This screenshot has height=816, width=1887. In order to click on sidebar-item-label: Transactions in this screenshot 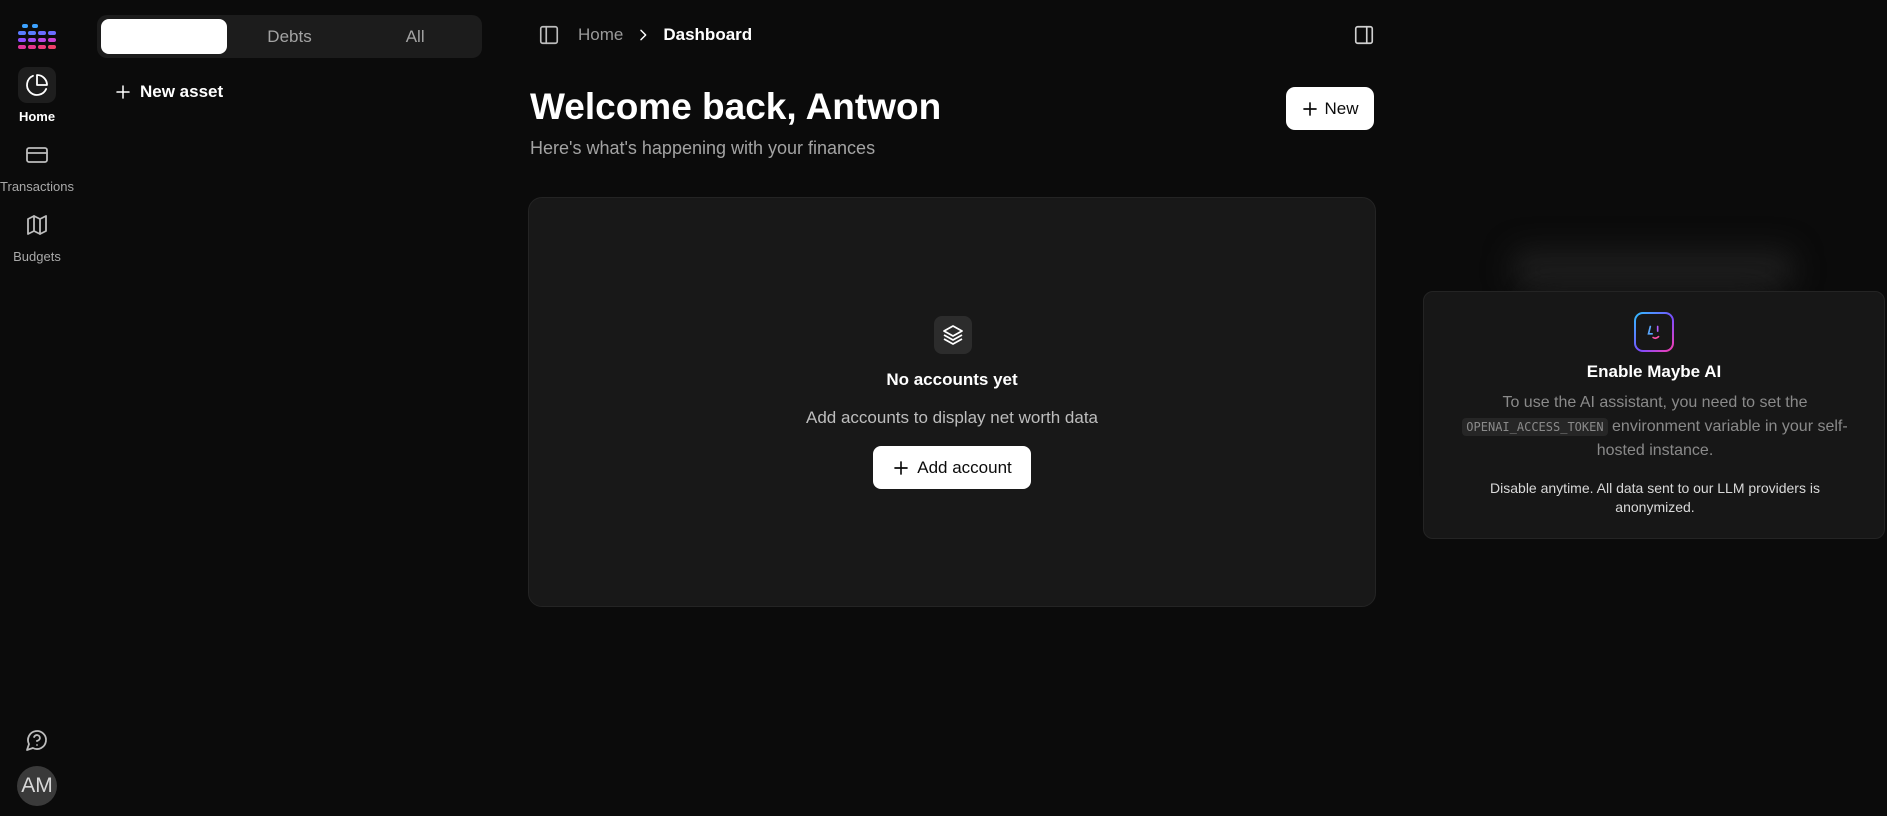, I will do `click(37, 186)`.